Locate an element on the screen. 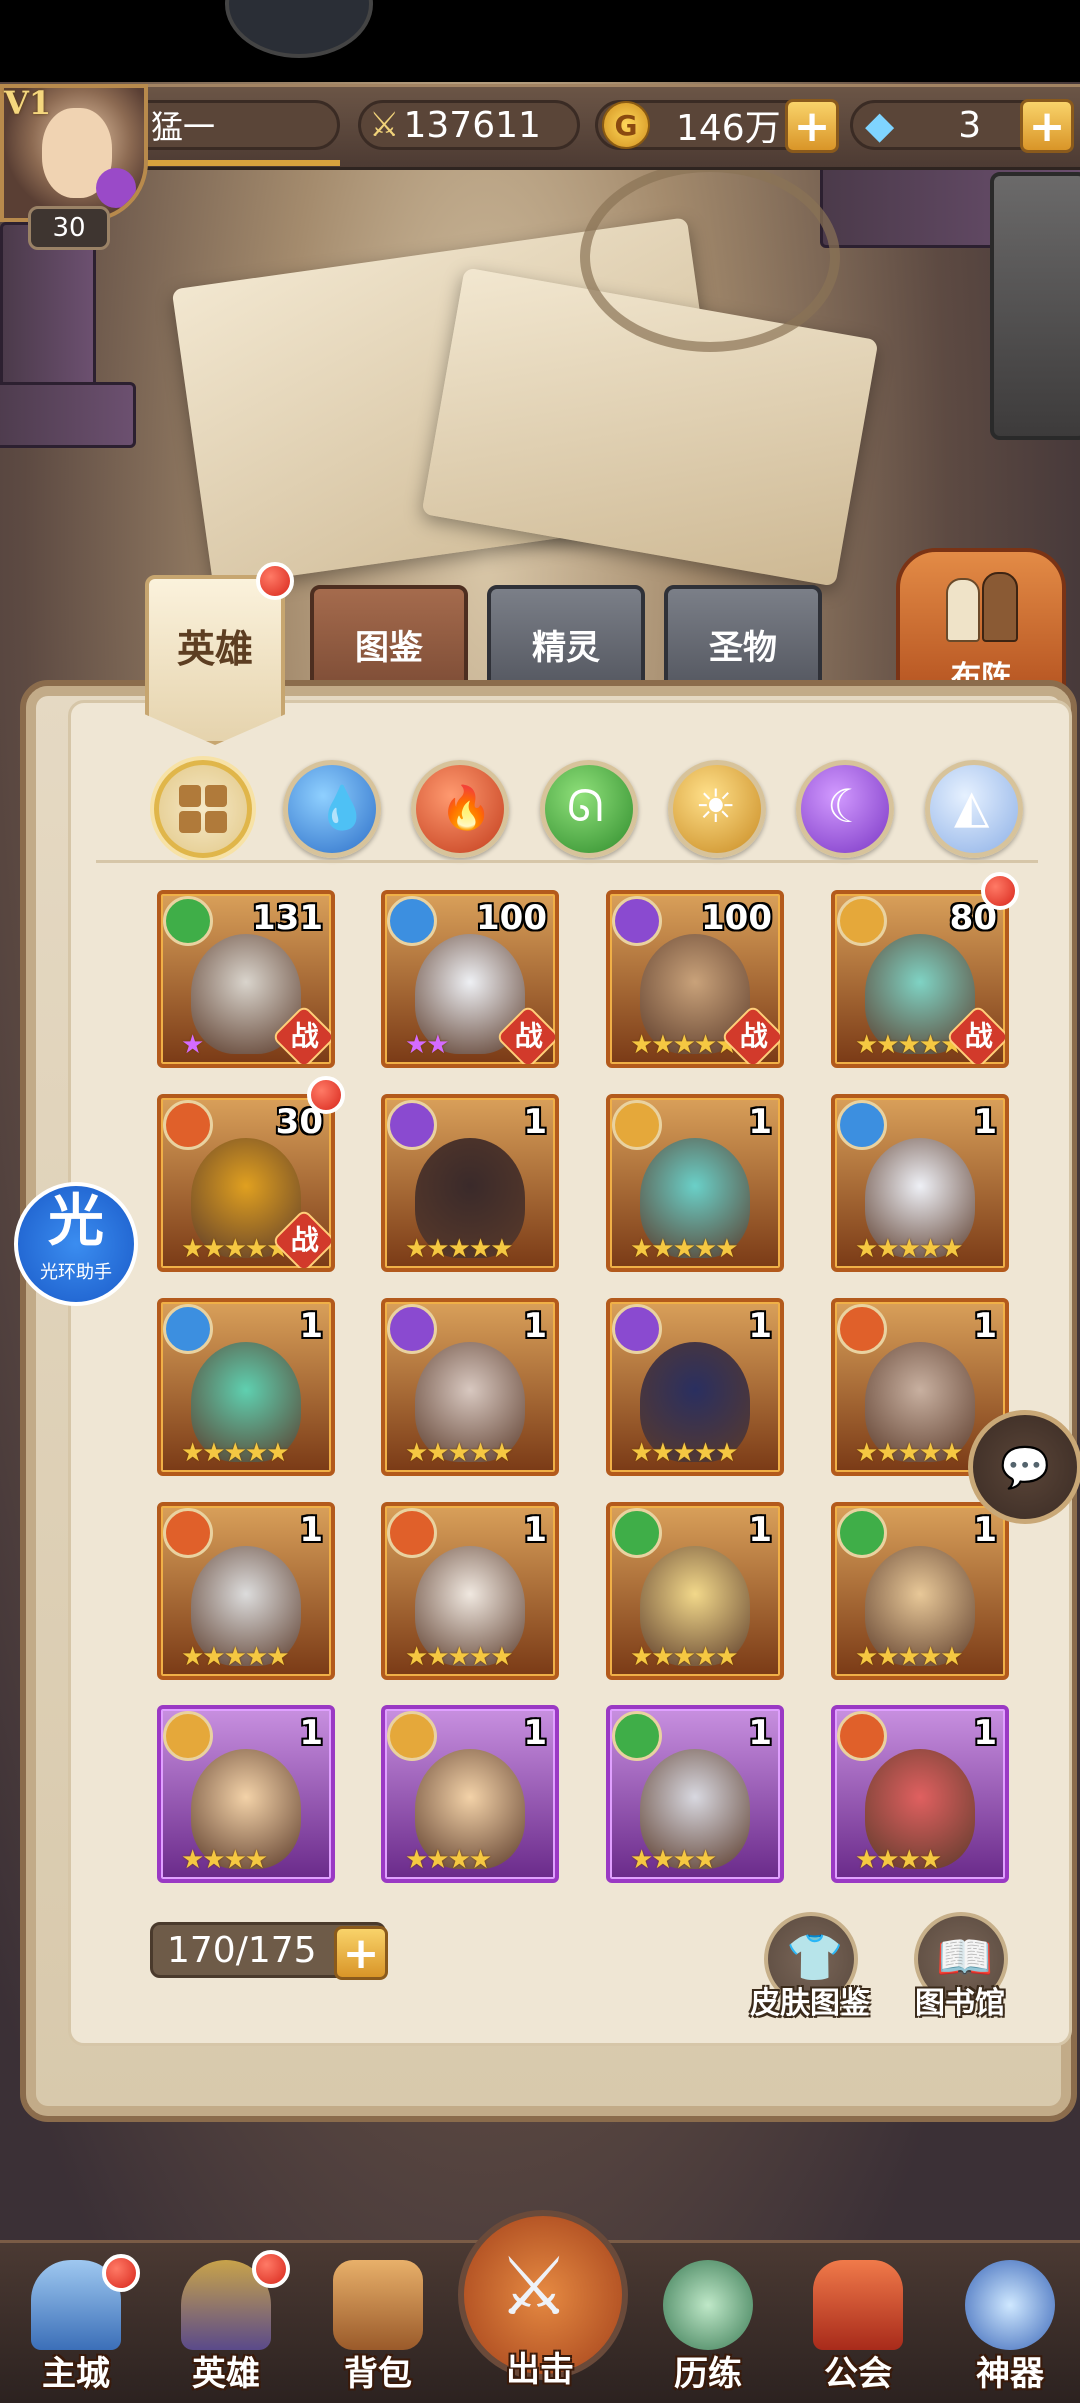 The width and height of the screenshot is (1080, 2403). diamond-icon: ◆ is located at coordinates (880, 125).